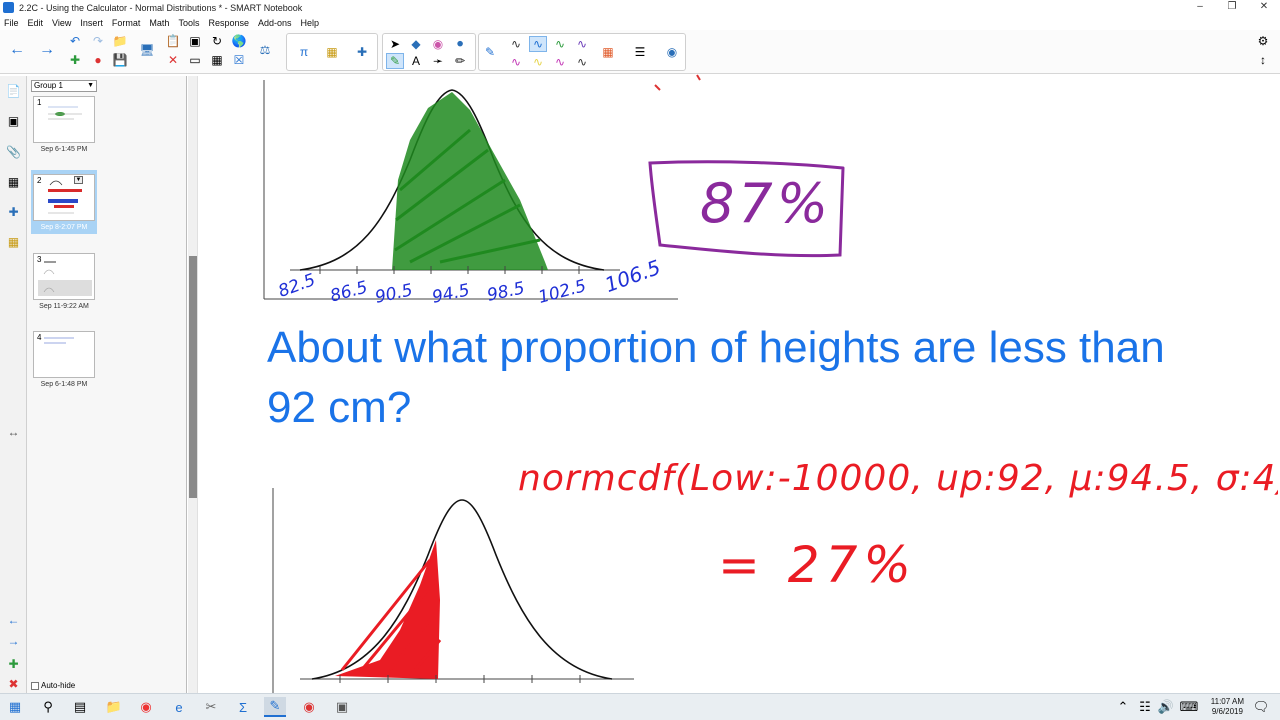 The image size is (1280, 720). Describe the element at coordinates (1145, 707) in the screenshot. I see `network-icon: ☷` at that location.